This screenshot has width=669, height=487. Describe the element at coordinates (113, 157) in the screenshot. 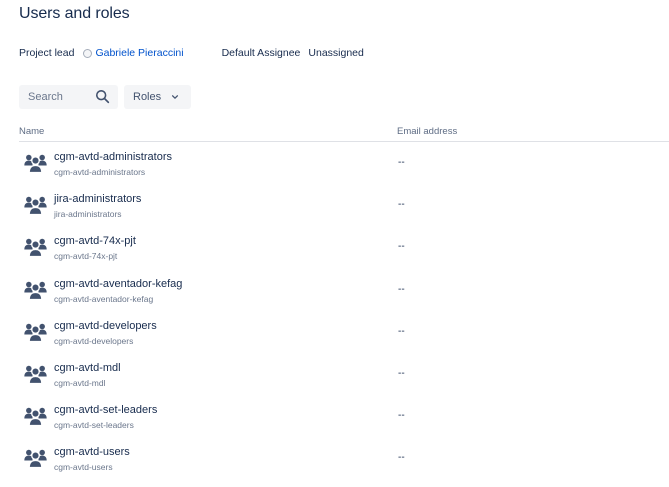

I see `row-name: cgm-avtd-administrators` at that location.